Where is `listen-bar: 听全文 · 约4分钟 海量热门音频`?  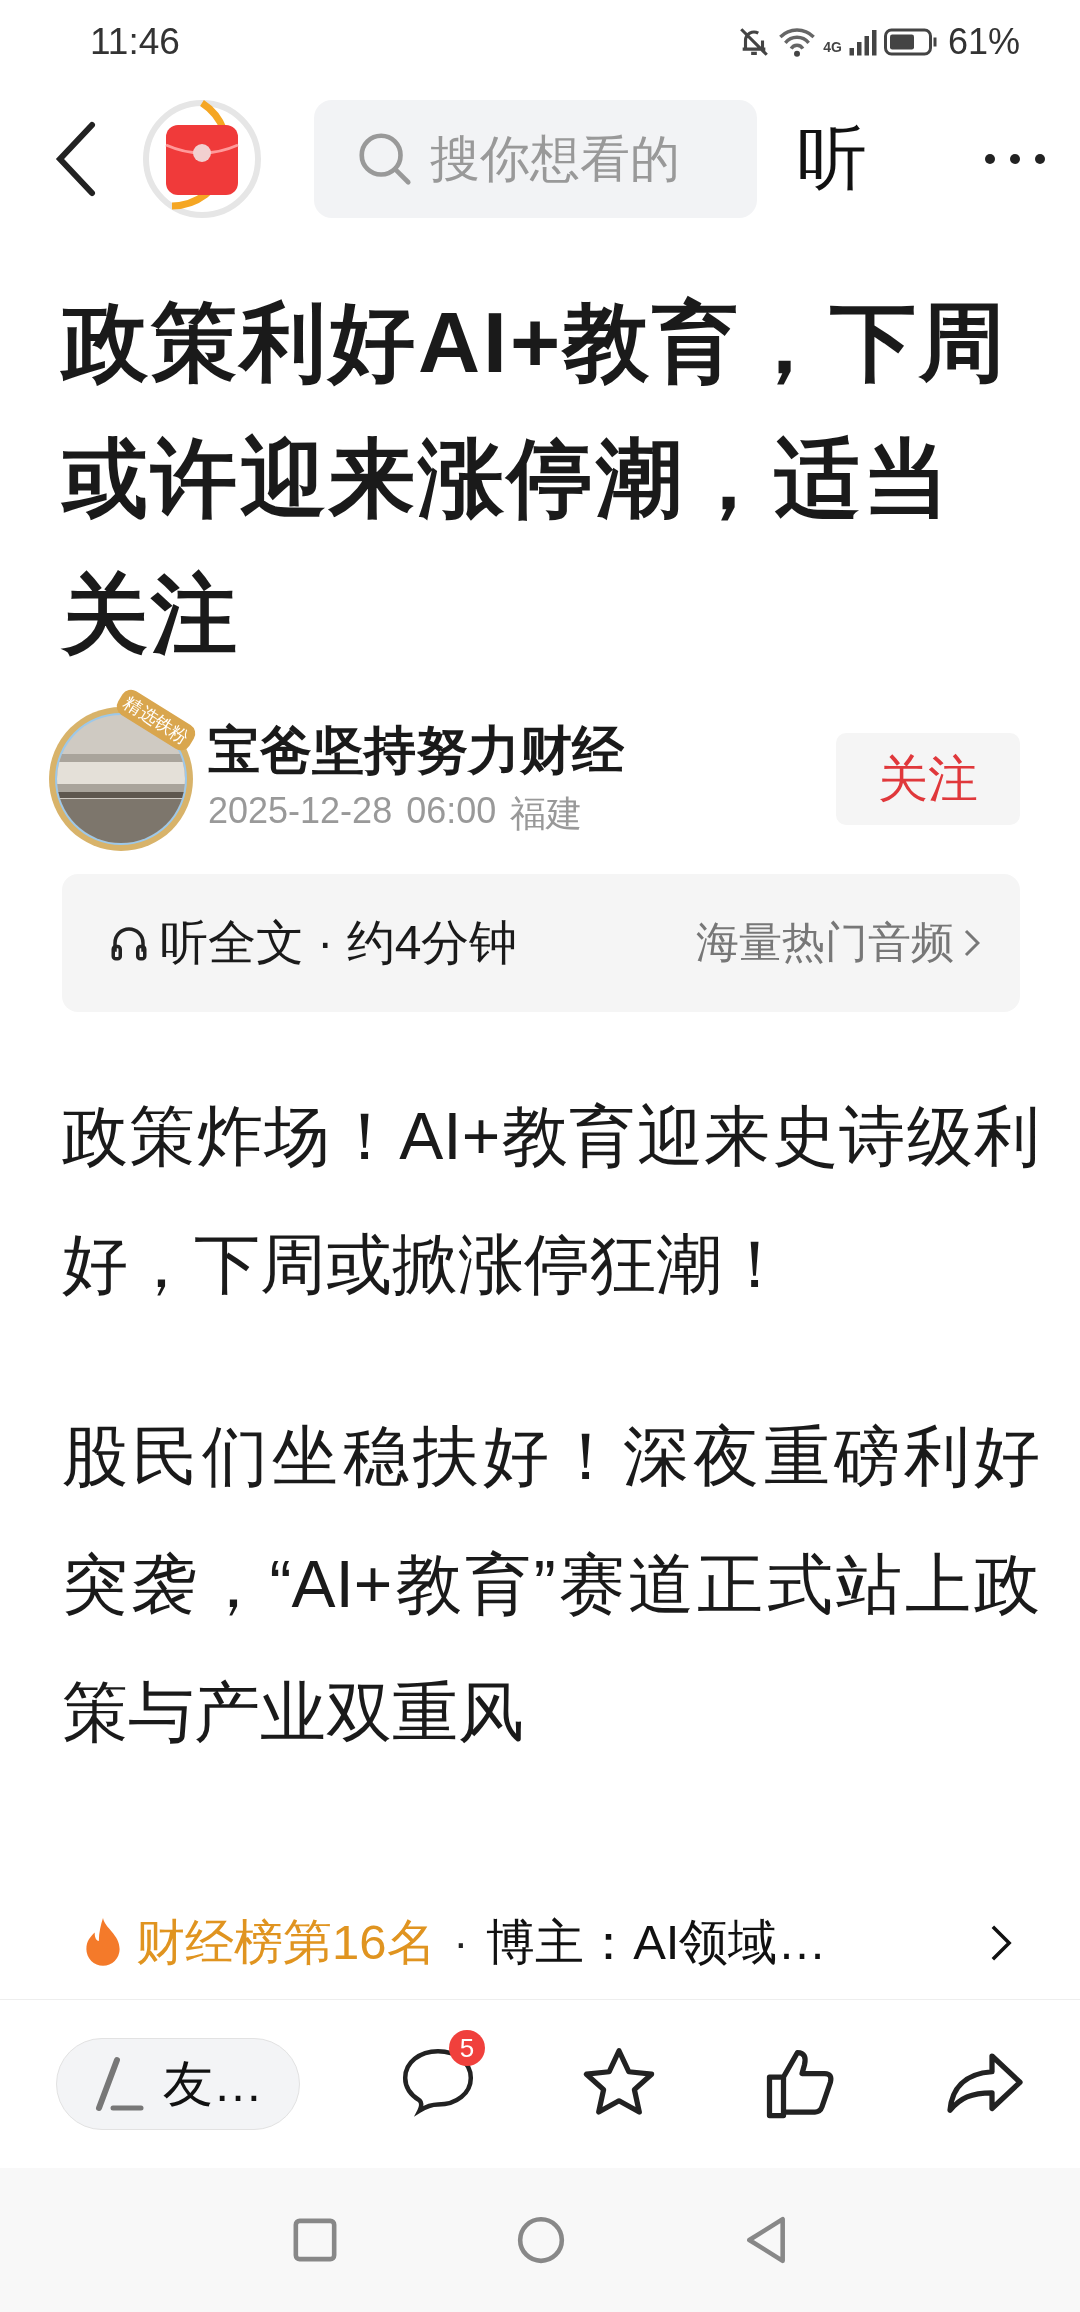
listen-bar: 听全文 · 约4分钟 海量热门音频 is located at coordinates (541, 943).